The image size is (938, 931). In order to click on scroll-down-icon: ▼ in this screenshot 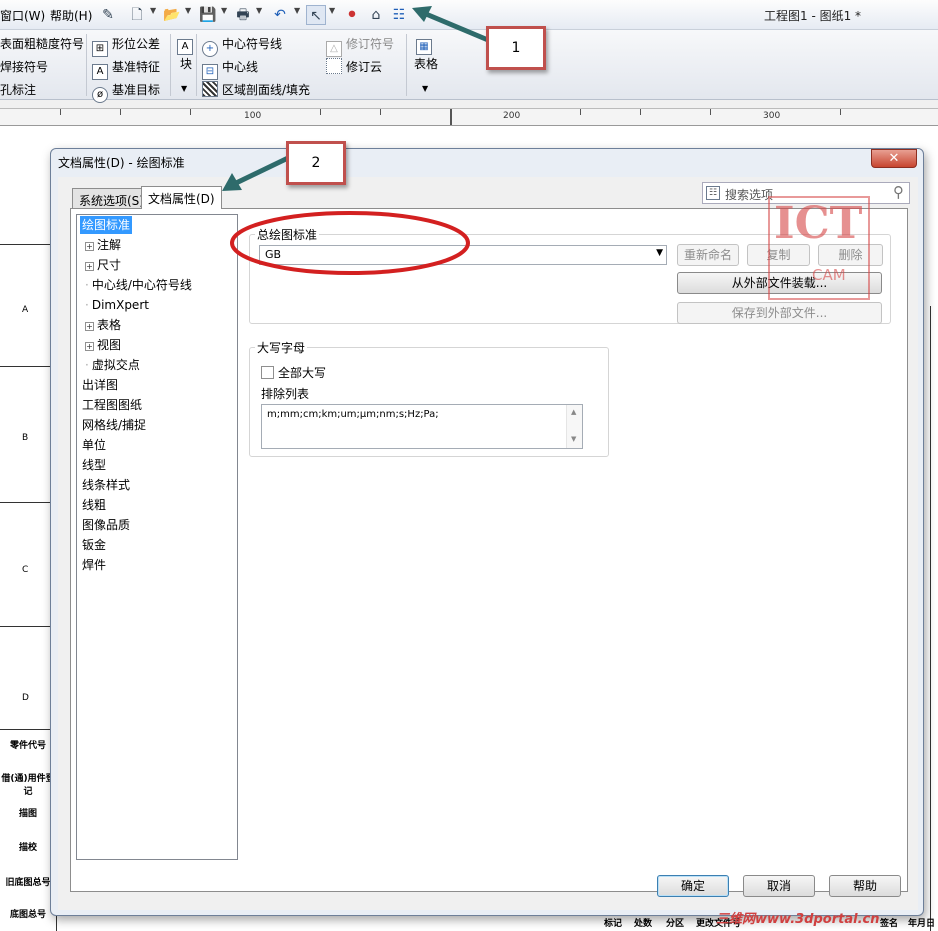, I will do `click(573, 439)`.